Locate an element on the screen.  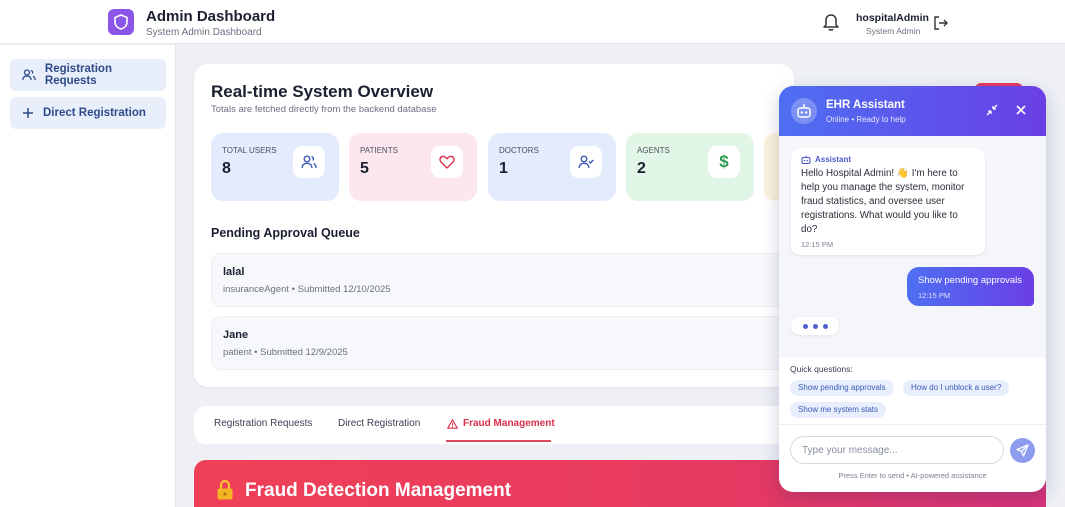
tab-label: Fraud Management is located at coordinates (509, 423).